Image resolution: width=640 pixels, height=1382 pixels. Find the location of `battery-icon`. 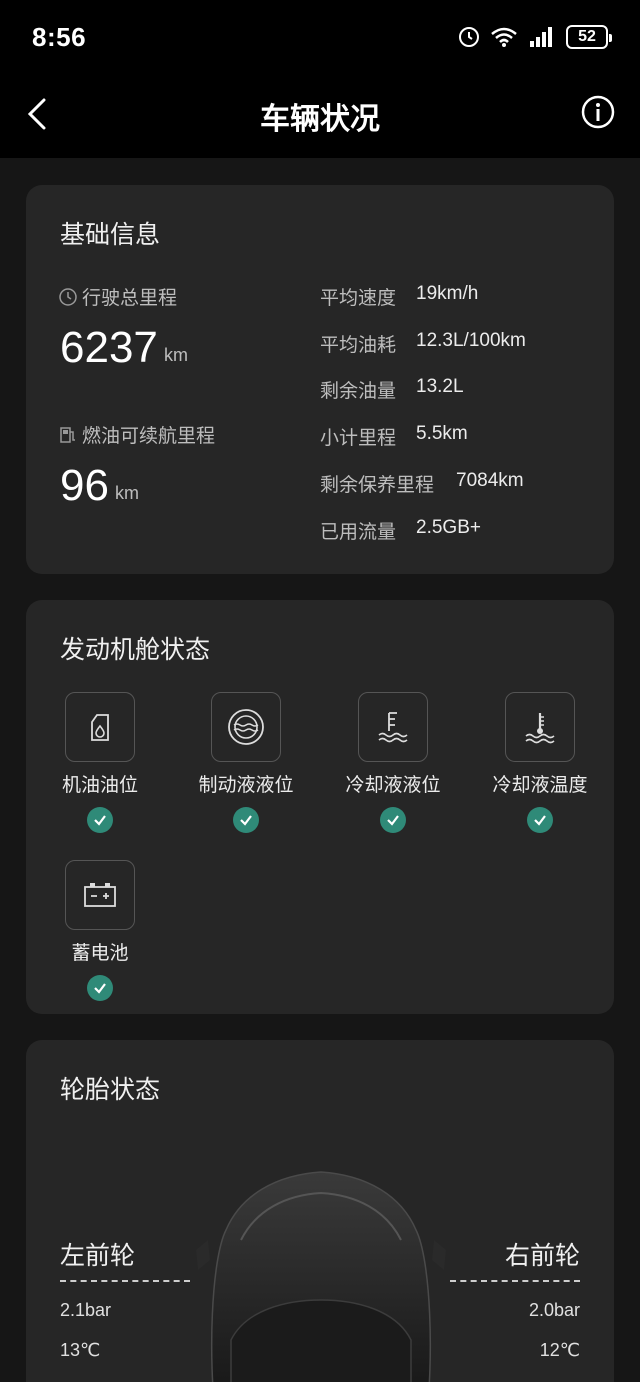

battery-icon is located at coordinates (100, 895).